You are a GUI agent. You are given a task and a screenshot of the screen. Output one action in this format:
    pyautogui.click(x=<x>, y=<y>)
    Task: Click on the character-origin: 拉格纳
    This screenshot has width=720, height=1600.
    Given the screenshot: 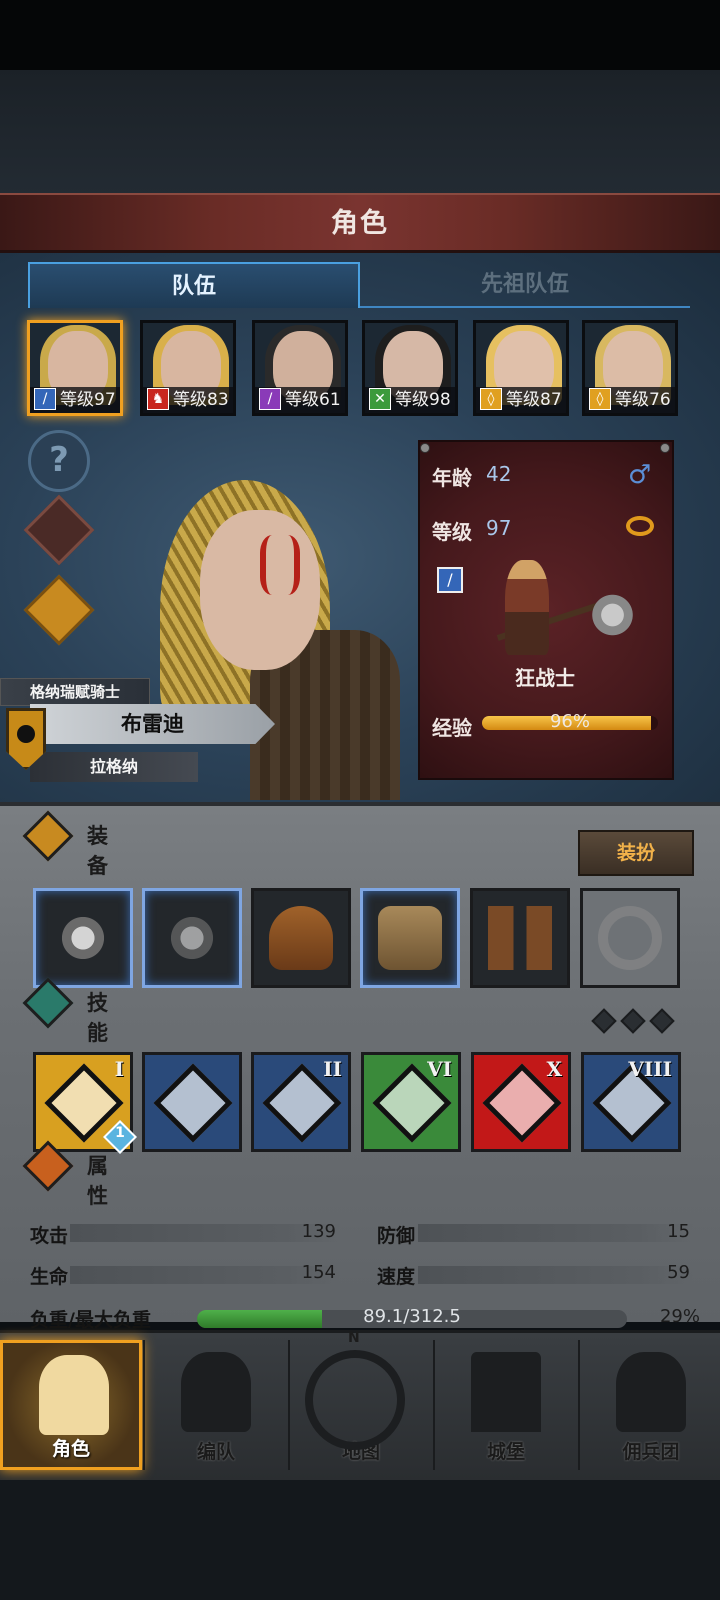 What is the action you would take?
    pyautogui.click(x=114, y=767)
    